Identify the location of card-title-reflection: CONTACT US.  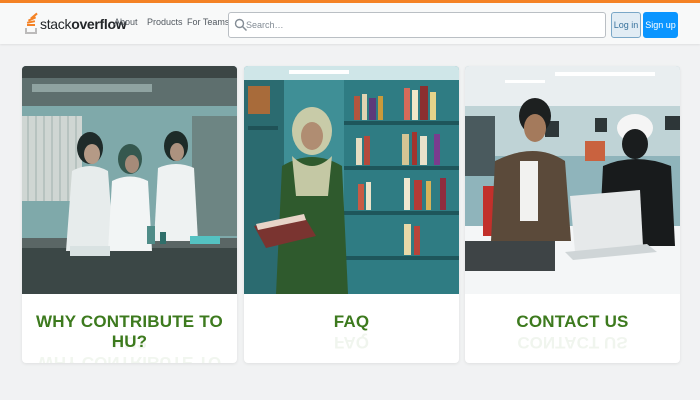
(572, 342).